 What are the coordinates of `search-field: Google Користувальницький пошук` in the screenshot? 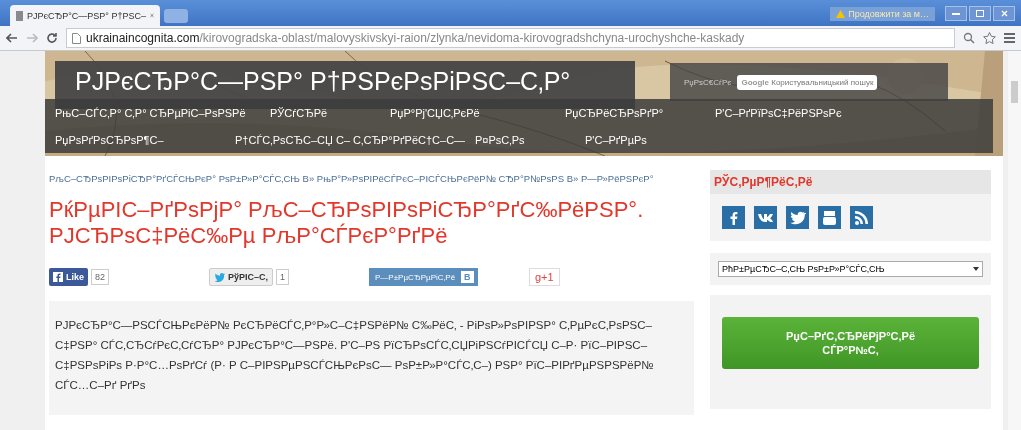 It's located at (807, 82).